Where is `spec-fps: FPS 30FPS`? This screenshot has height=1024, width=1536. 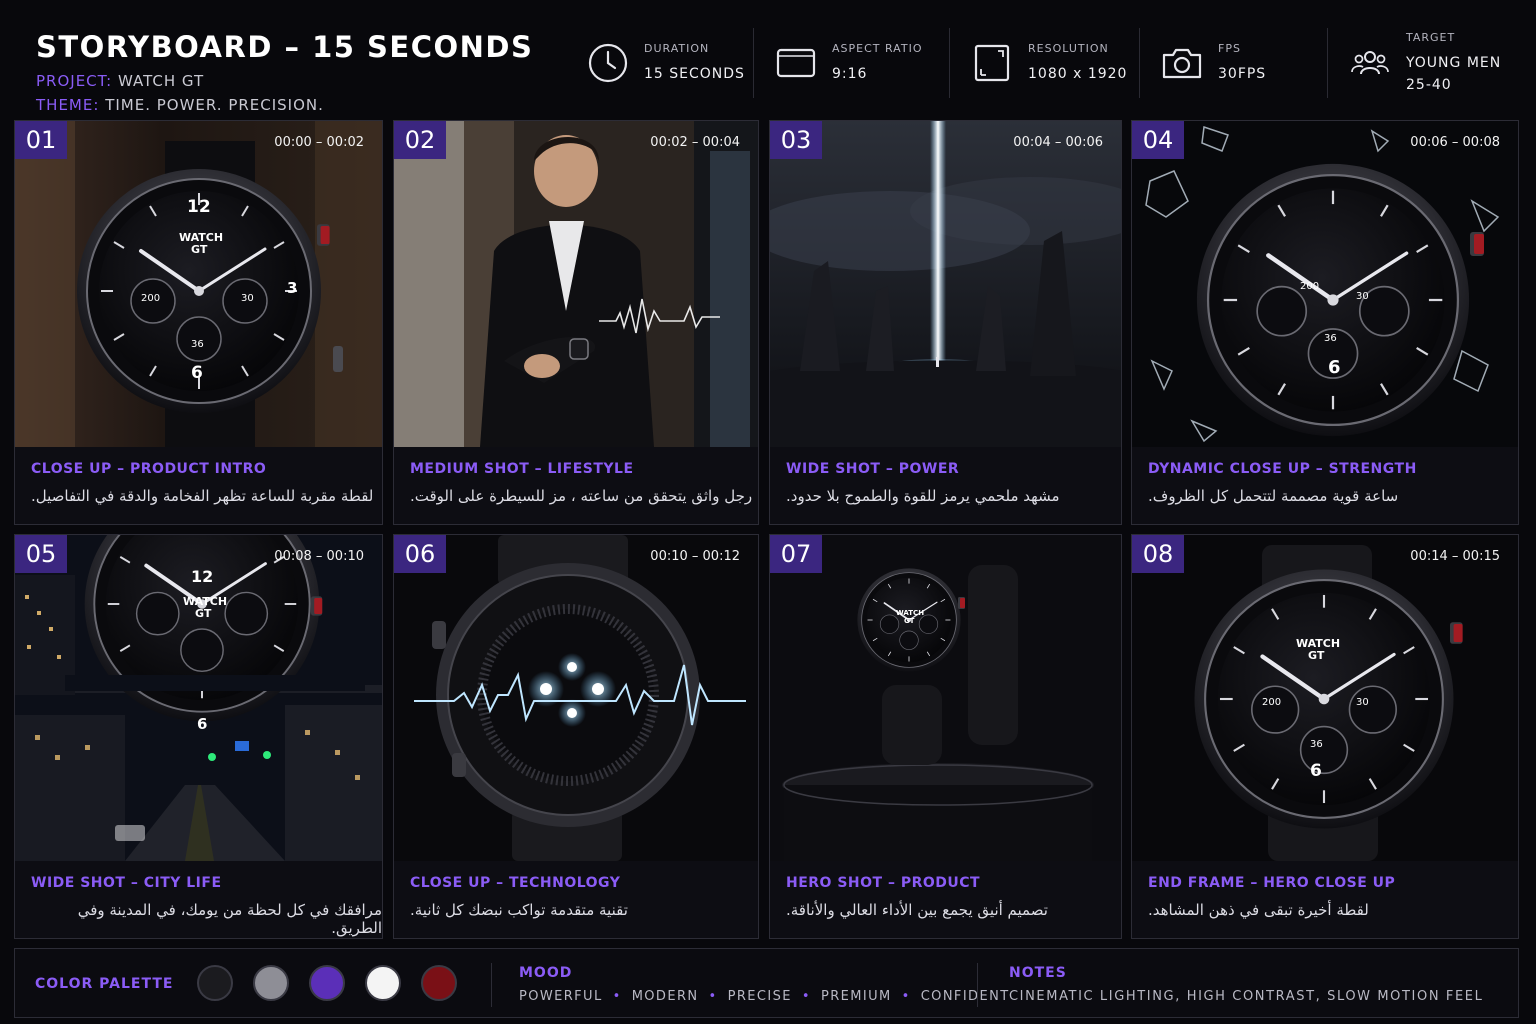
spec-fps: FPS 30FPS is located at coordinates (1234, 63).